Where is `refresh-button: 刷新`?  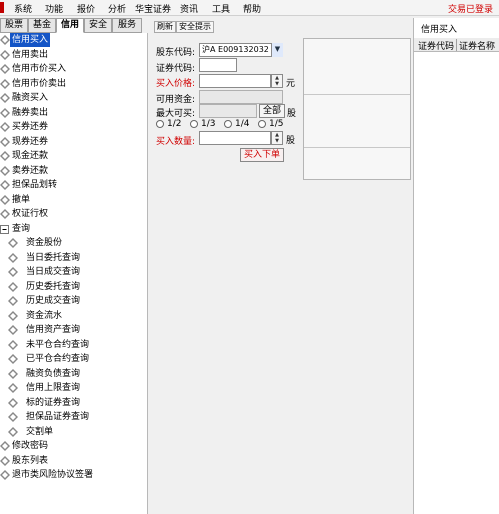
refresh-button: 刷新 is located at coordinates (165, 27).